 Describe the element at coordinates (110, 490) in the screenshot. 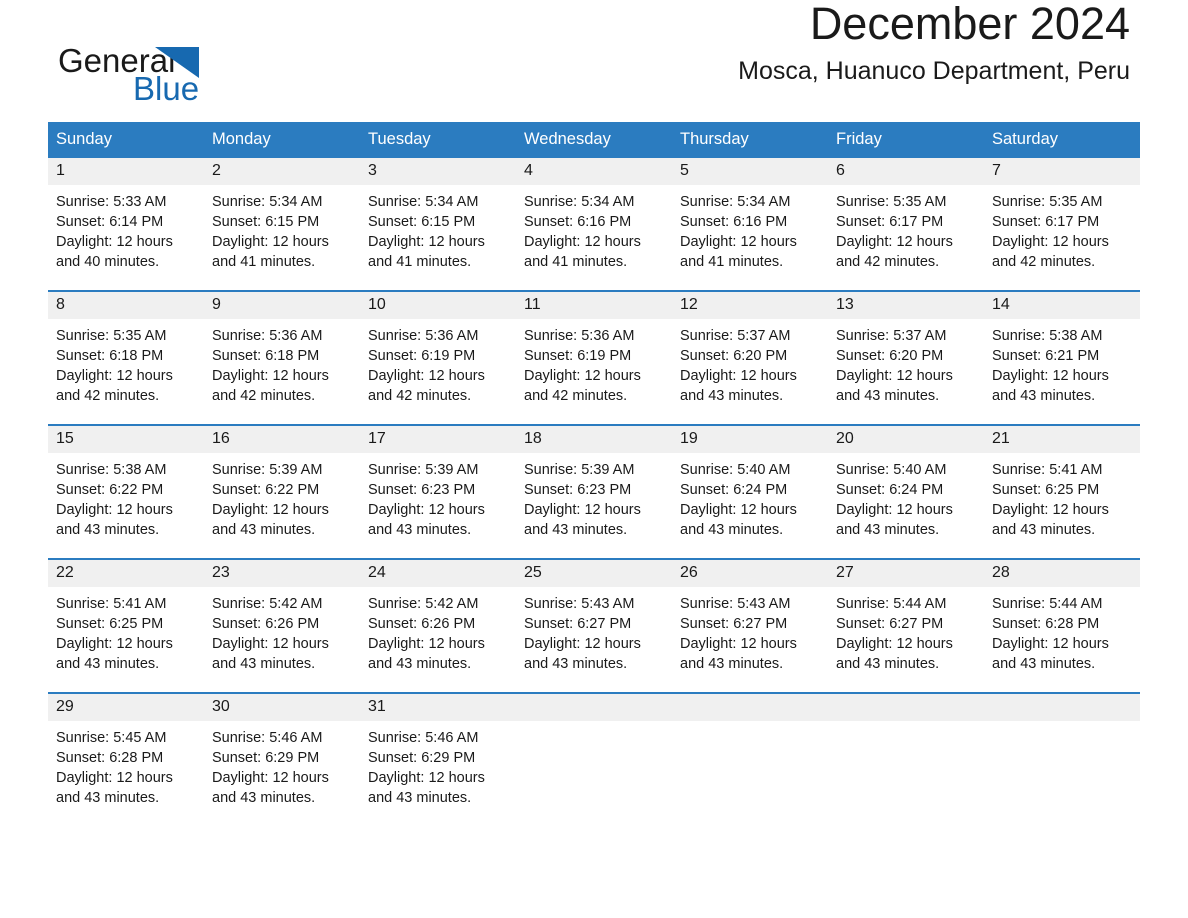

I see `sunset-text: Sunset: 6:22 PM` at that location.